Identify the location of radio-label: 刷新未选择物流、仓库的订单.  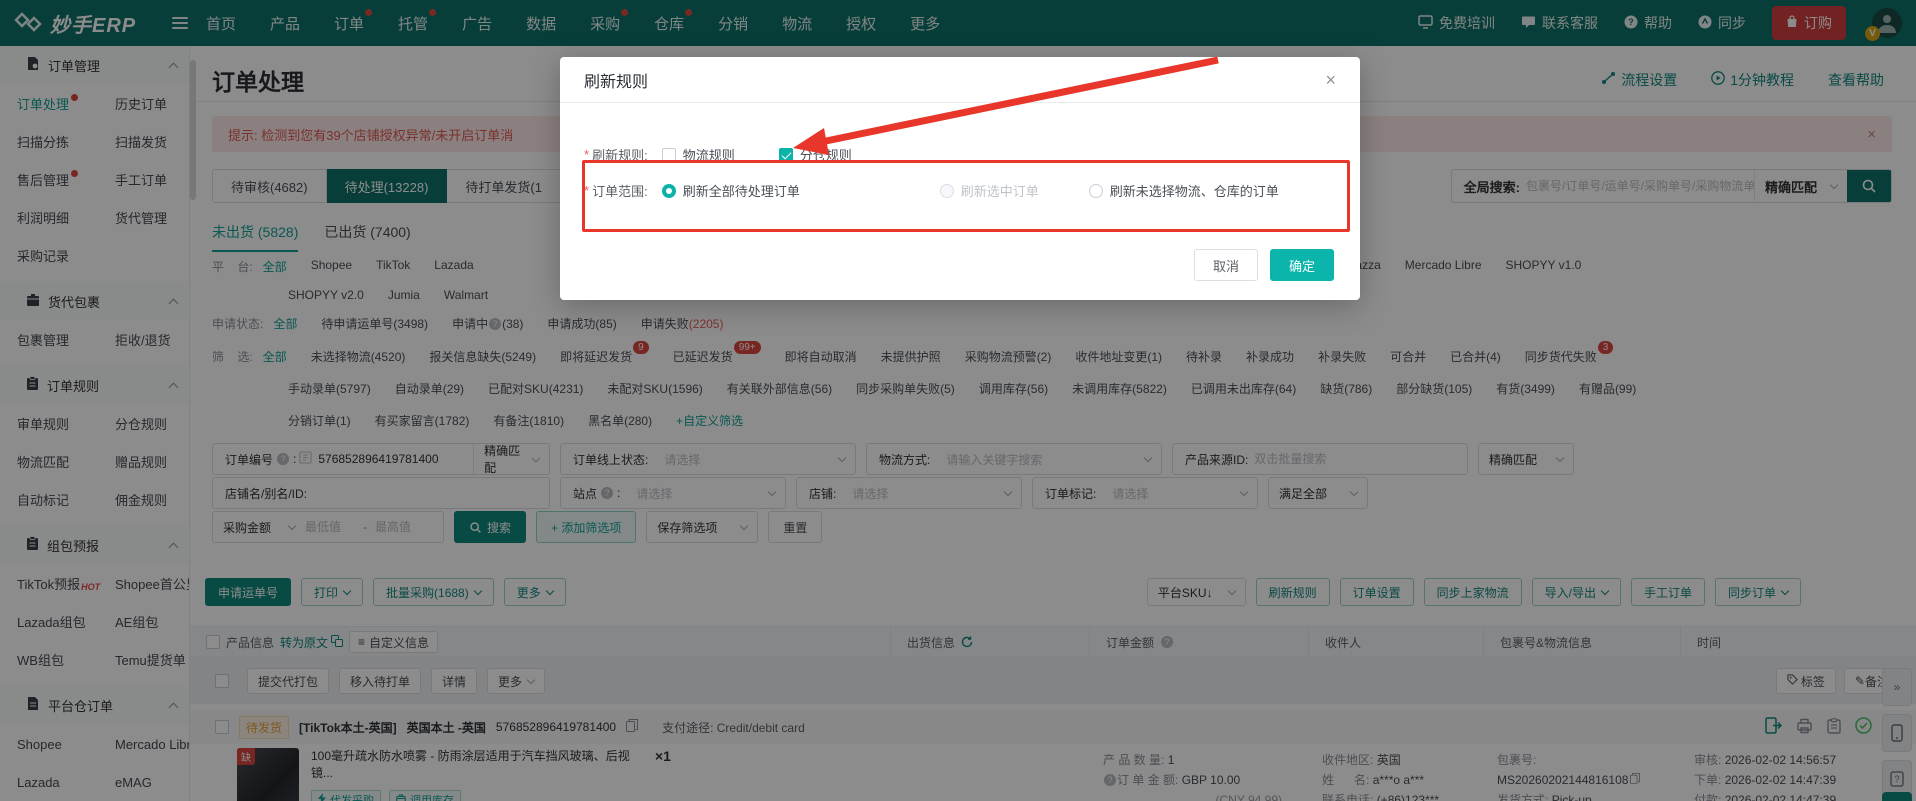
(1194, 191).